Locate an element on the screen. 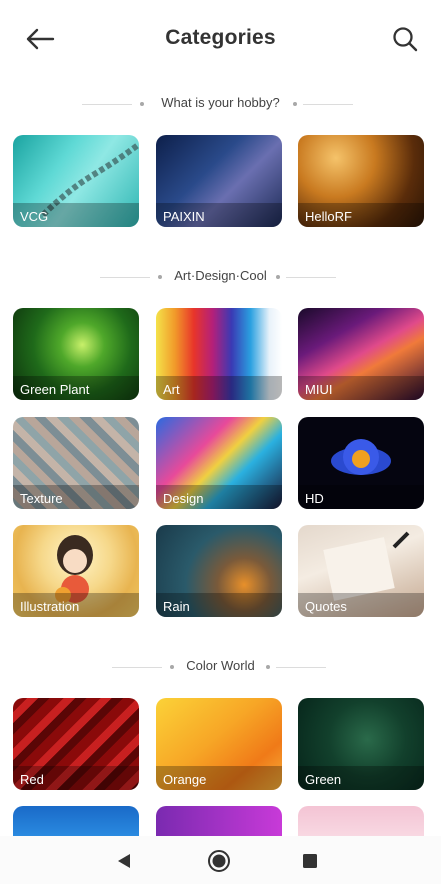  tile-caption: Green Plant is located at coordinates (76, 388).